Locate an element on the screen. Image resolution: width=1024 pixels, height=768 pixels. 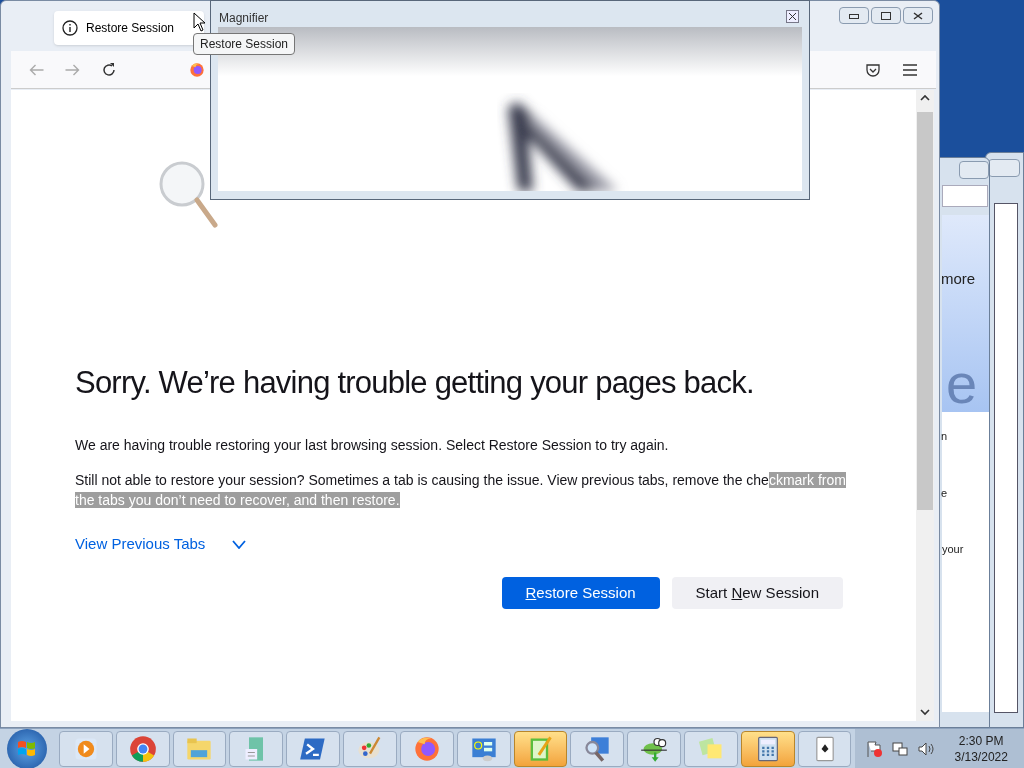
scroll-down-icon is located at coordinates (925, 712).